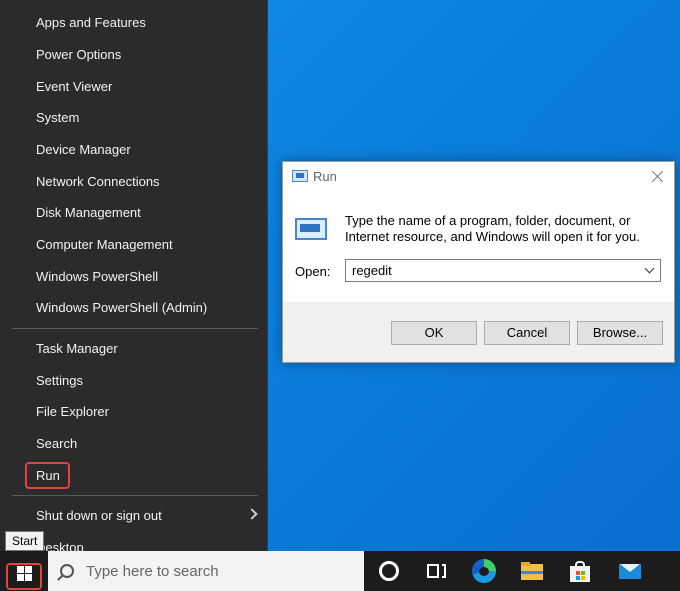  I want to click on menu-item-task-manager: Task Manager, so click(77, 349).